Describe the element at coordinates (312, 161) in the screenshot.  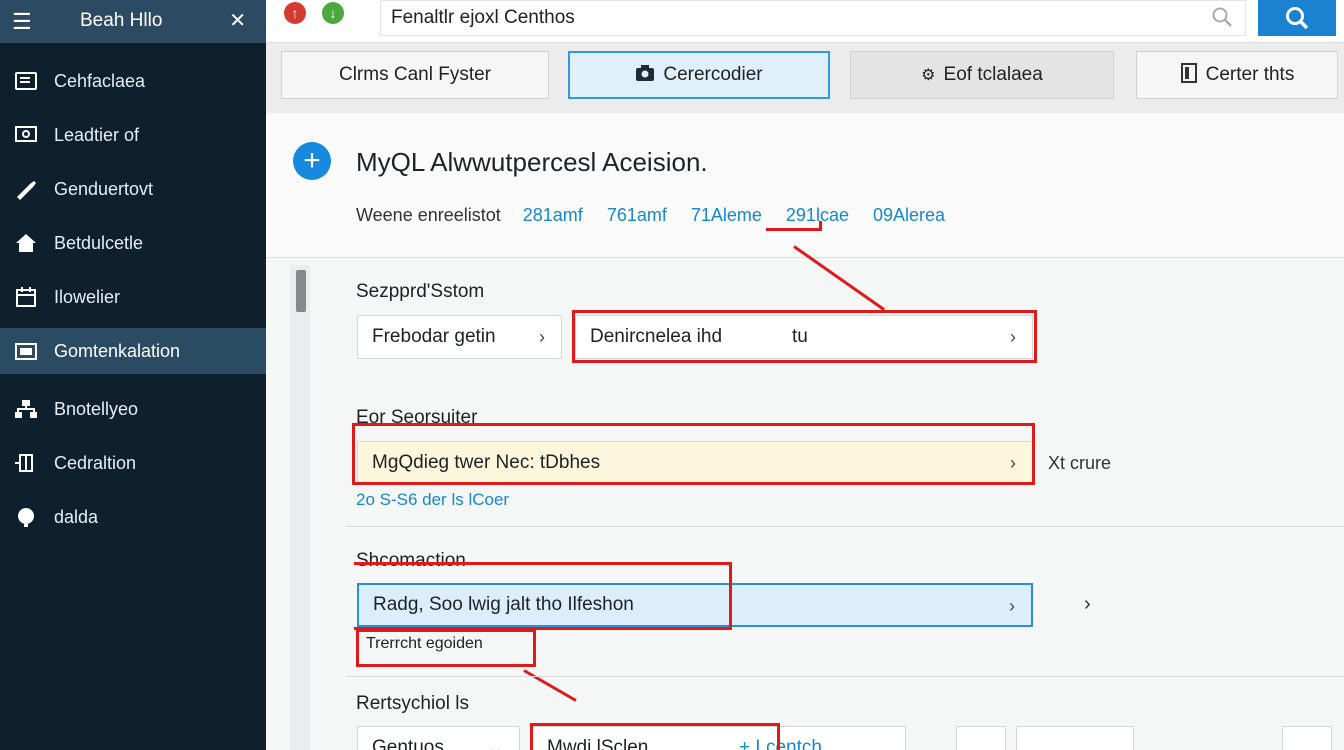
I see `add-icon: +` at that location.